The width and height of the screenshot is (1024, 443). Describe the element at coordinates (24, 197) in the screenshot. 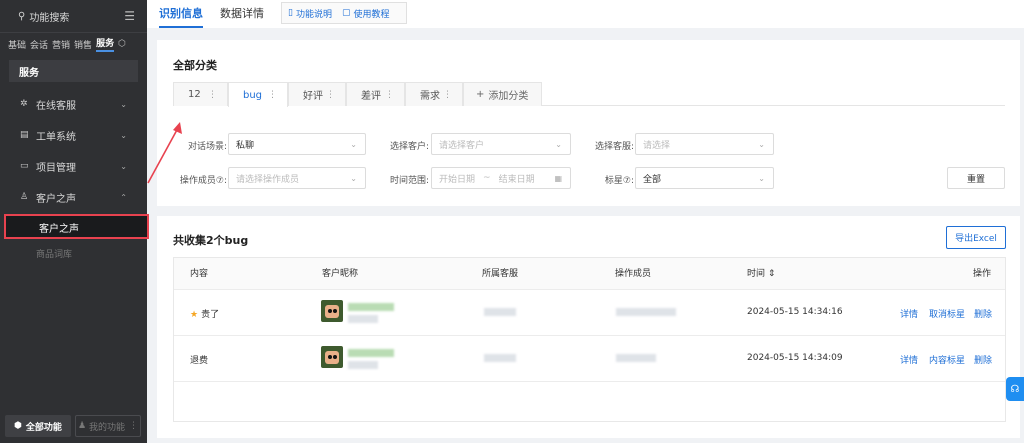

I see `user-voice-icon: ♙` at that location.